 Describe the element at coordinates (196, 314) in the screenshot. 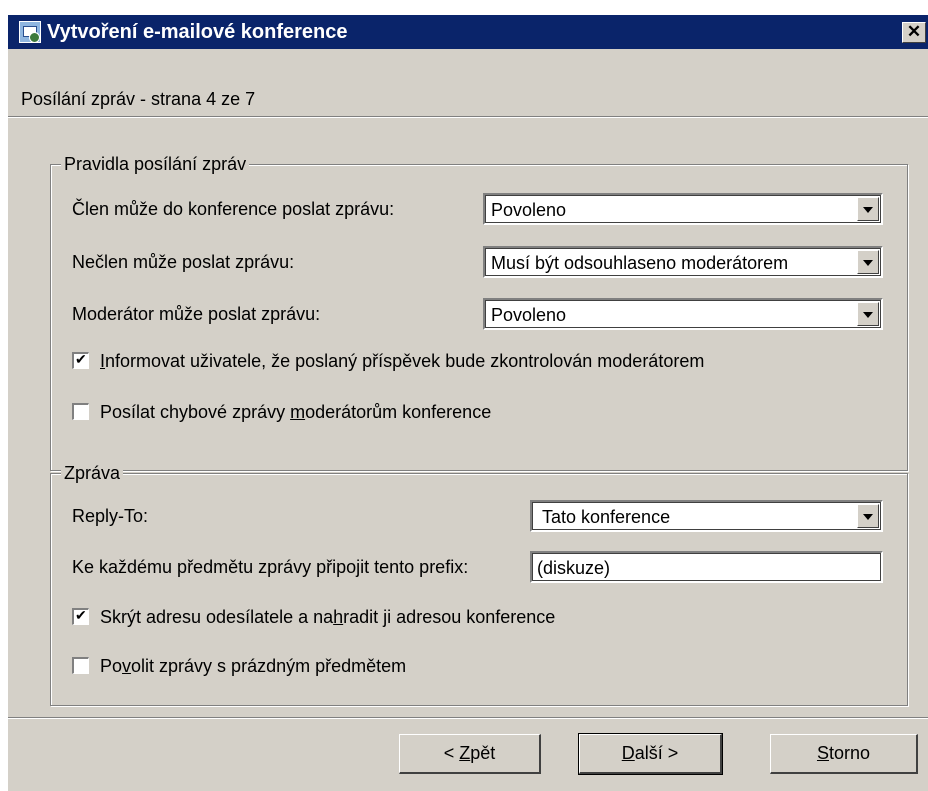

I see `moderator-send-label: Moderátor může poslat zprávu:` at that location.